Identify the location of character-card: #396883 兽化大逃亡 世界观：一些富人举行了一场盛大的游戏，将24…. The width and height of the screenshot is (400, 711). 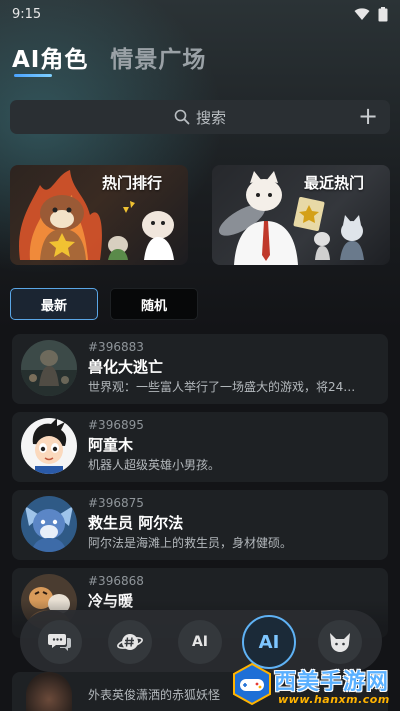
(200, 369).